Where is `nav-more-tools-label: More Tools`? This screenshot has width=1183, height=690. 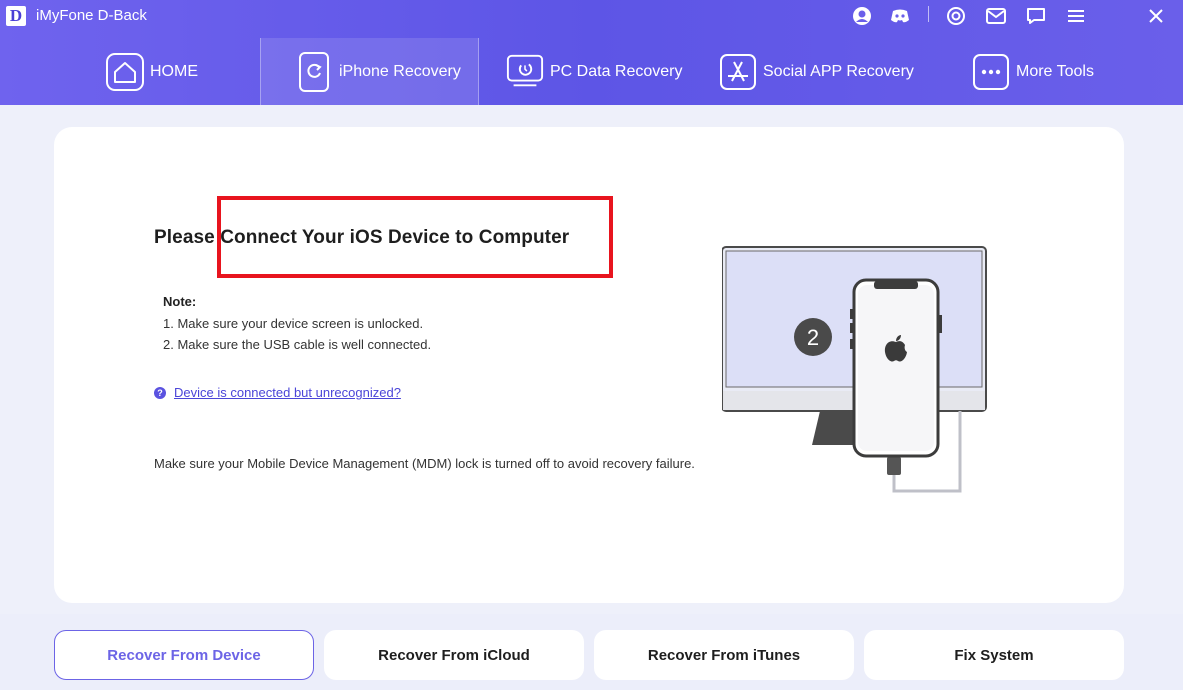
nav-more-tools-label: More Tools is located at coordinates (1055, 71).